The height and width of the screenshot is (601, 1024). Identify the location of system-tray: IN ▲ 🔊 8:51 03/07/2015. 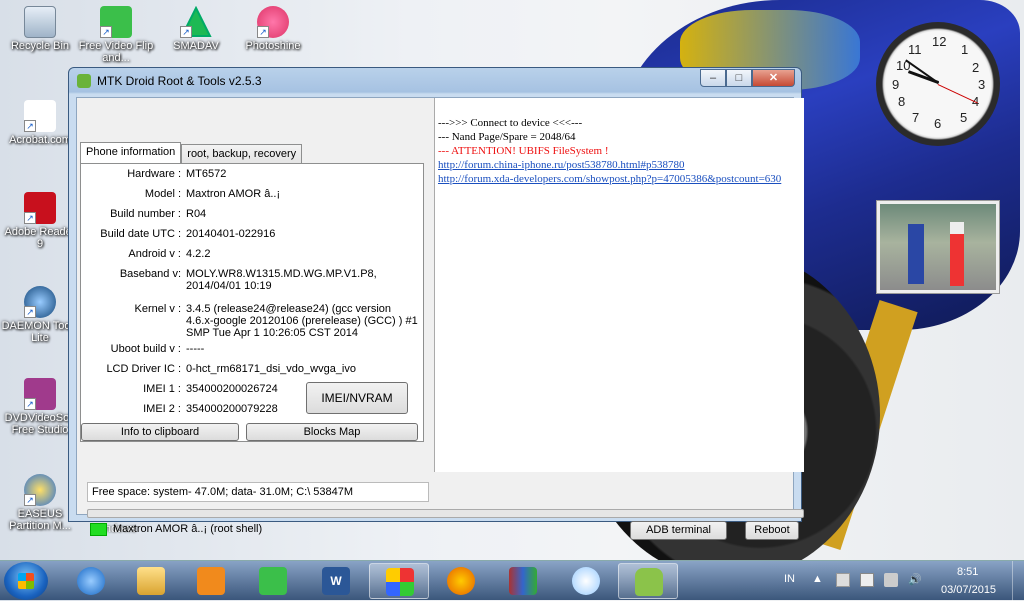
(902, 581).